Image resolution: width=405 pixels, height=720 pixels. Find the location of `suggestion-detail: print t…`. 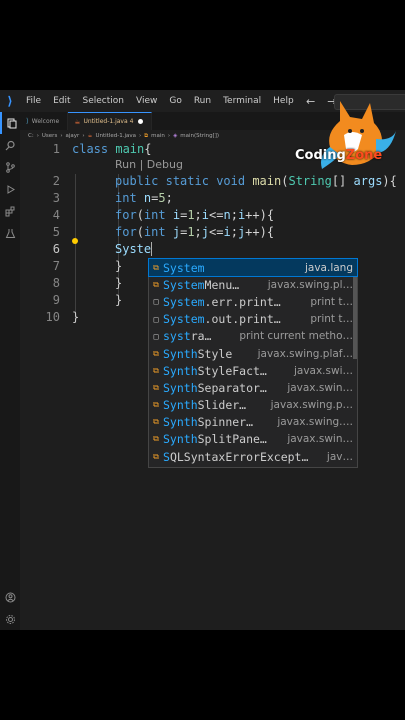

suggestion-detail: print t… is located at coordinates (331, 319).